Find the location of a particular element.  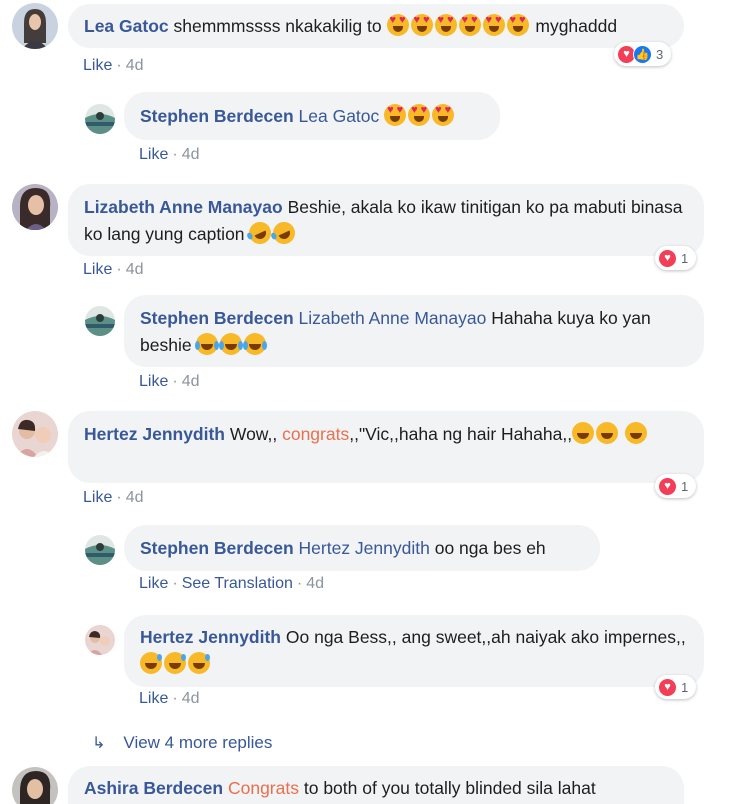

mention-link: Hertez Jennydith is located at coordinates (364, 548).